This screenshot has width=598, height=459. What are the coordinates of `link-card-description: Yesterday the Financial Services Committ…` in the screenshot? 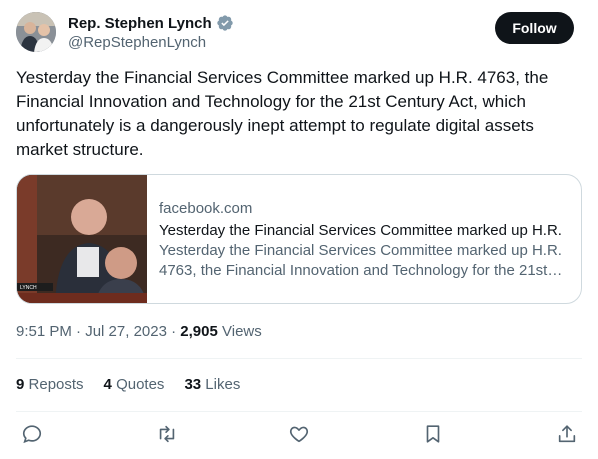 It's located at (360, 260).